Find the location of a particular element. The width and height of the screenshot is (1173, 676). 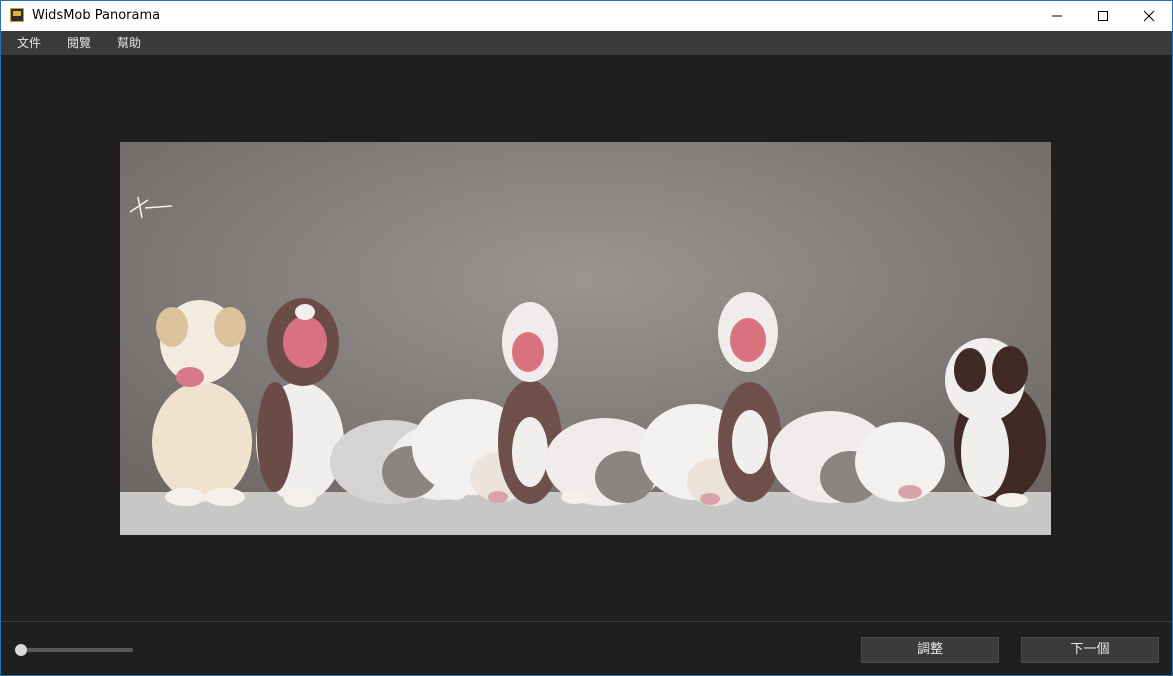

minimize-icon is located at coordinates (1057, 16).